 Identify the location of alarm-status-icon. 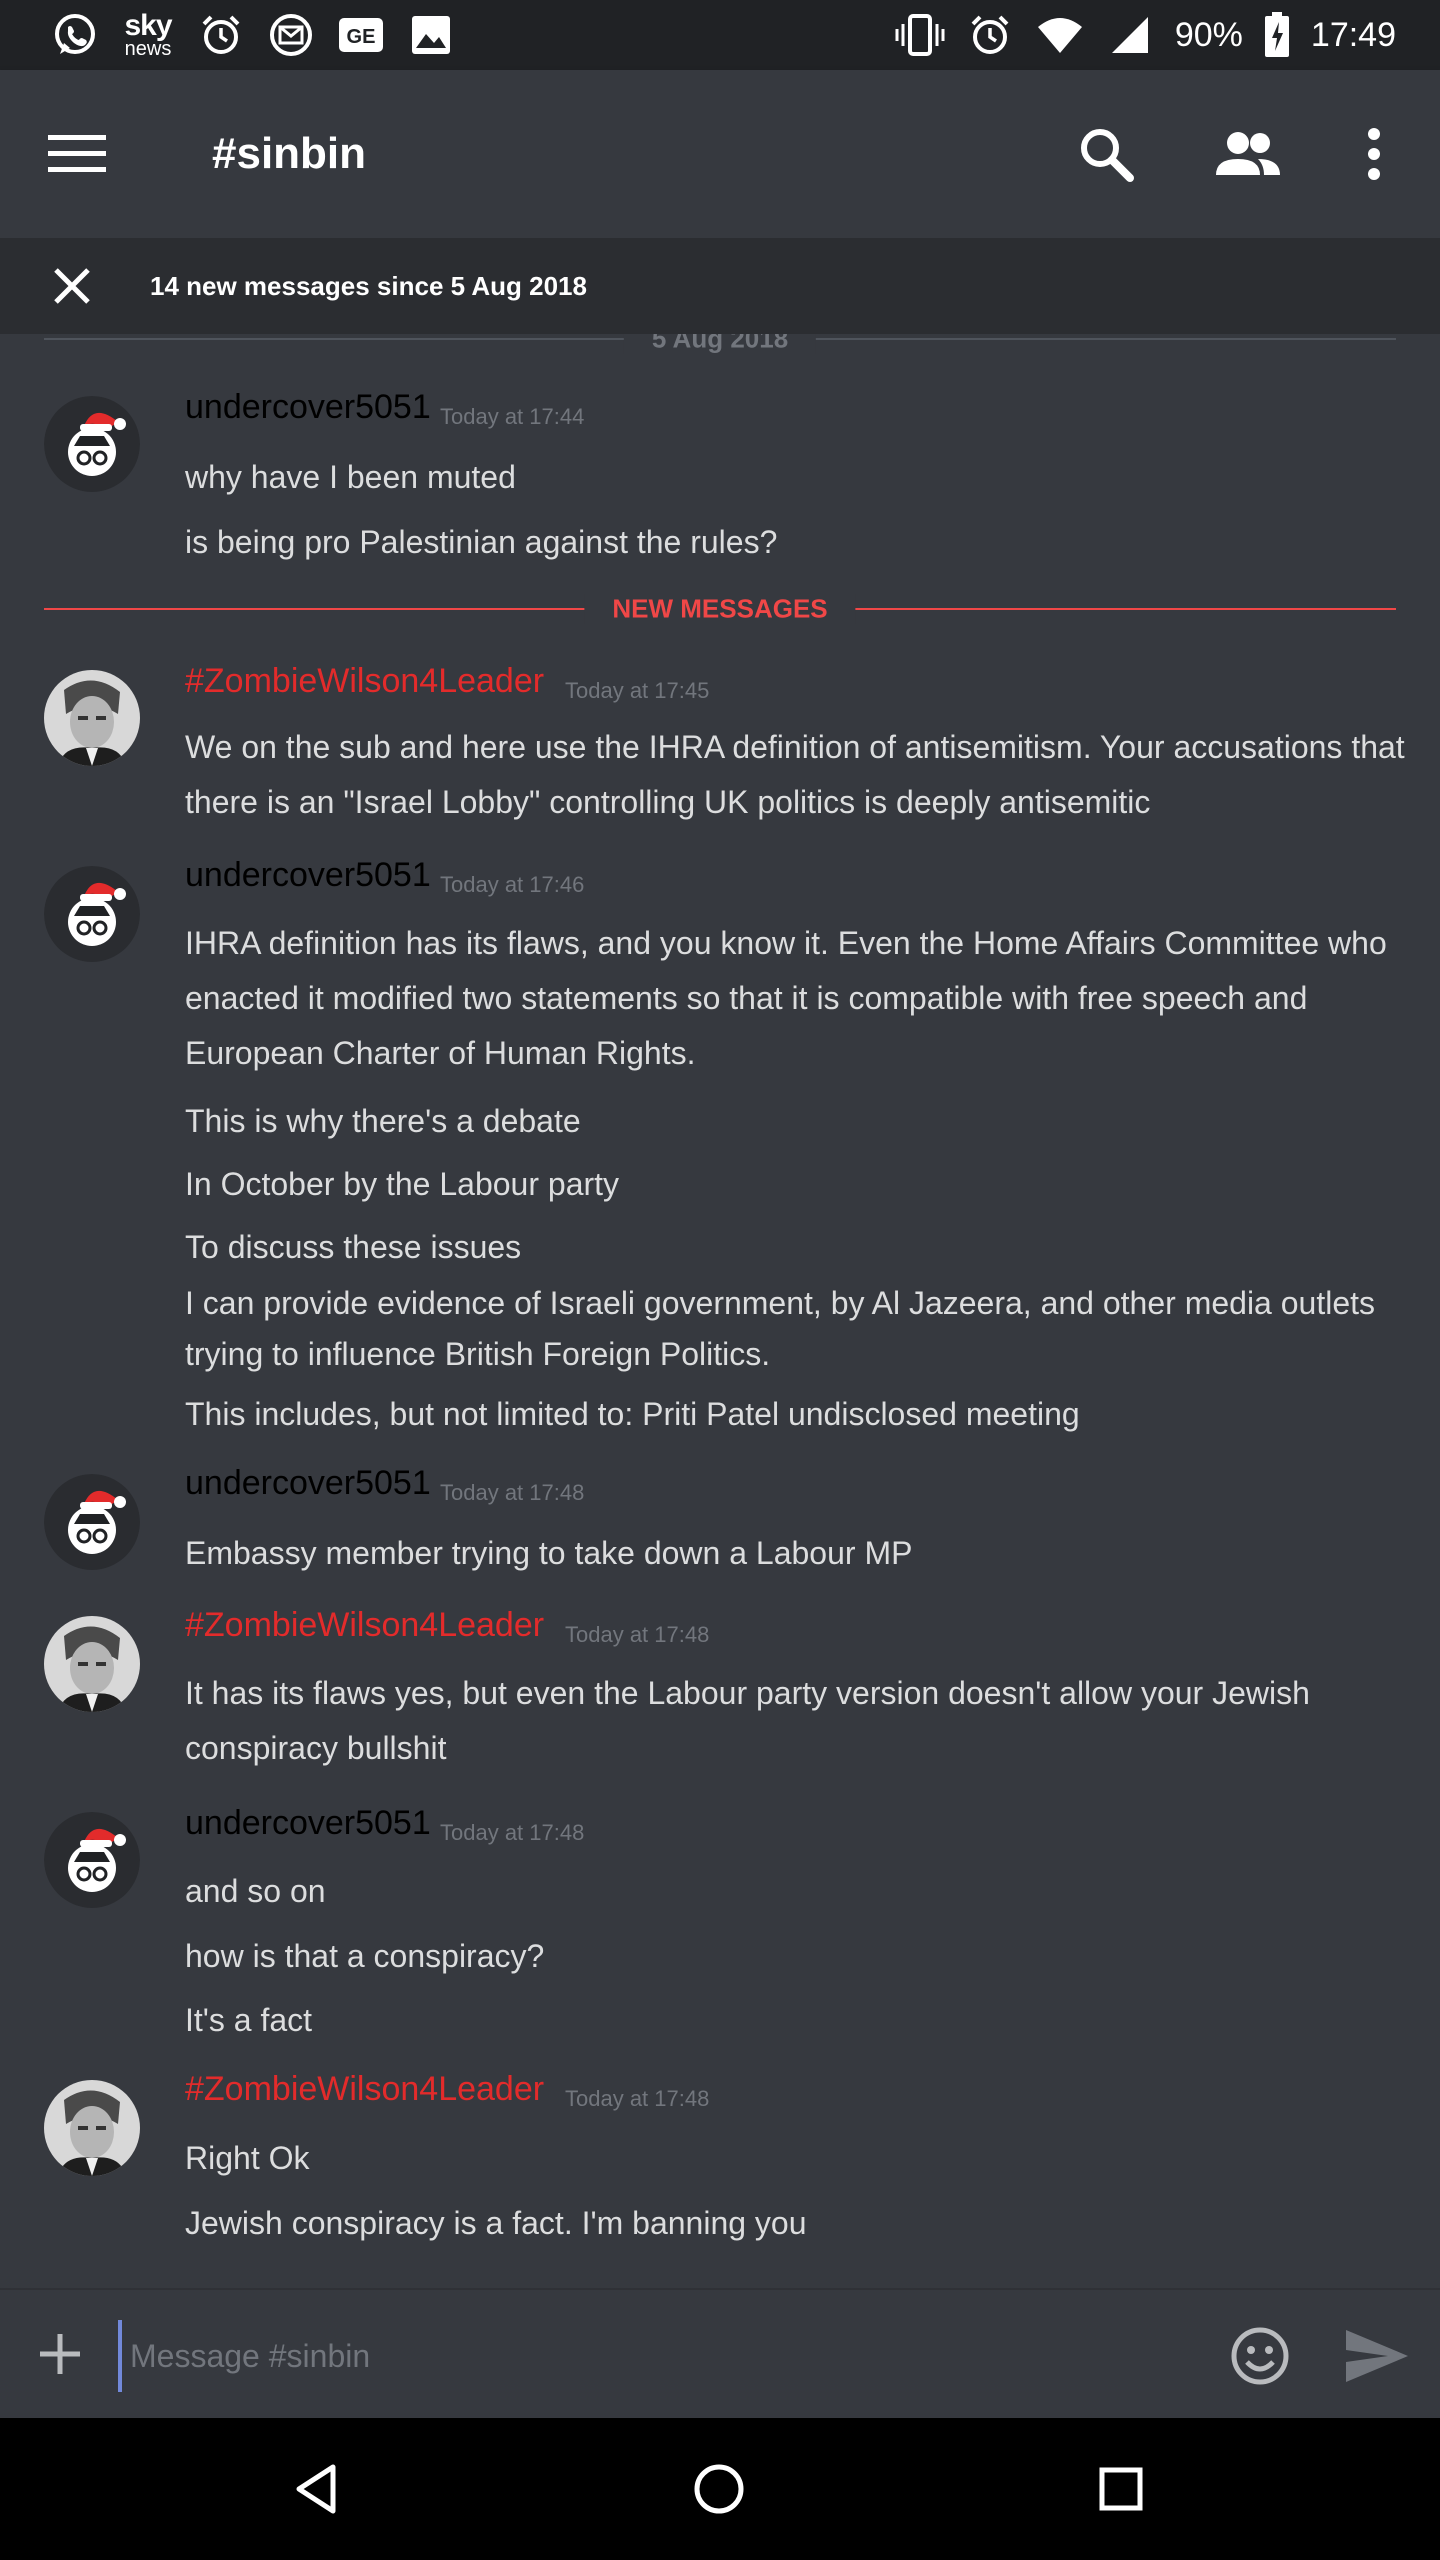
(990, 35).